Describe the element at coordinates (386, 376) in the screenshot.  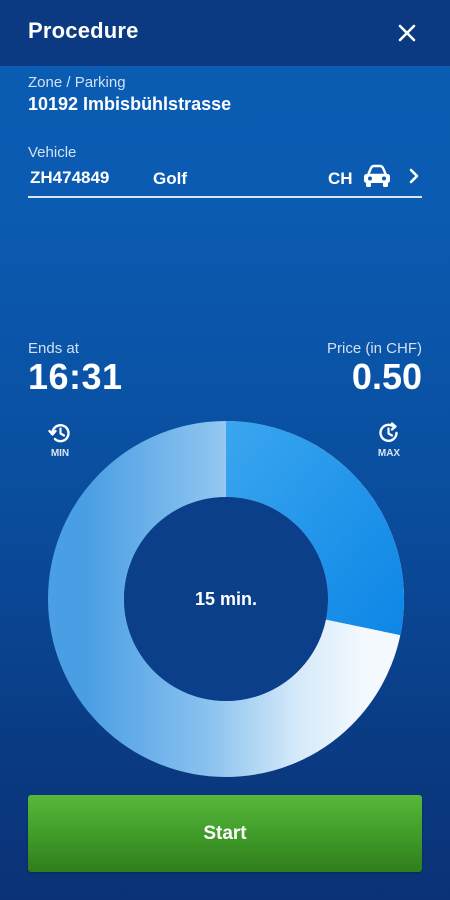
I see `price-value: 0.50` at that location.